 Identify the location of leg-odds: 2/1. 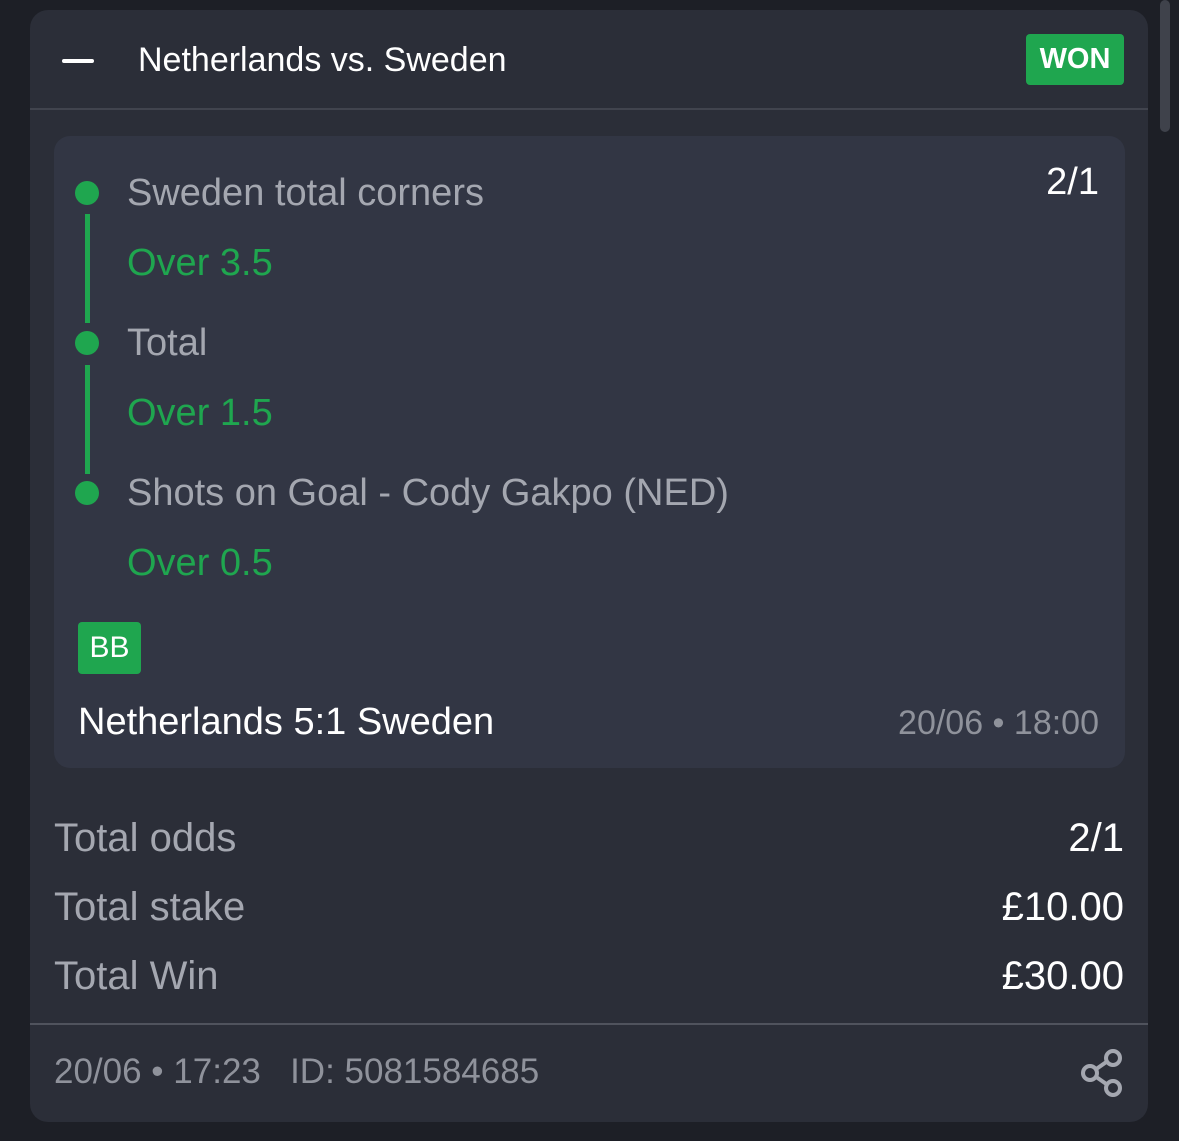
(1072, 182).